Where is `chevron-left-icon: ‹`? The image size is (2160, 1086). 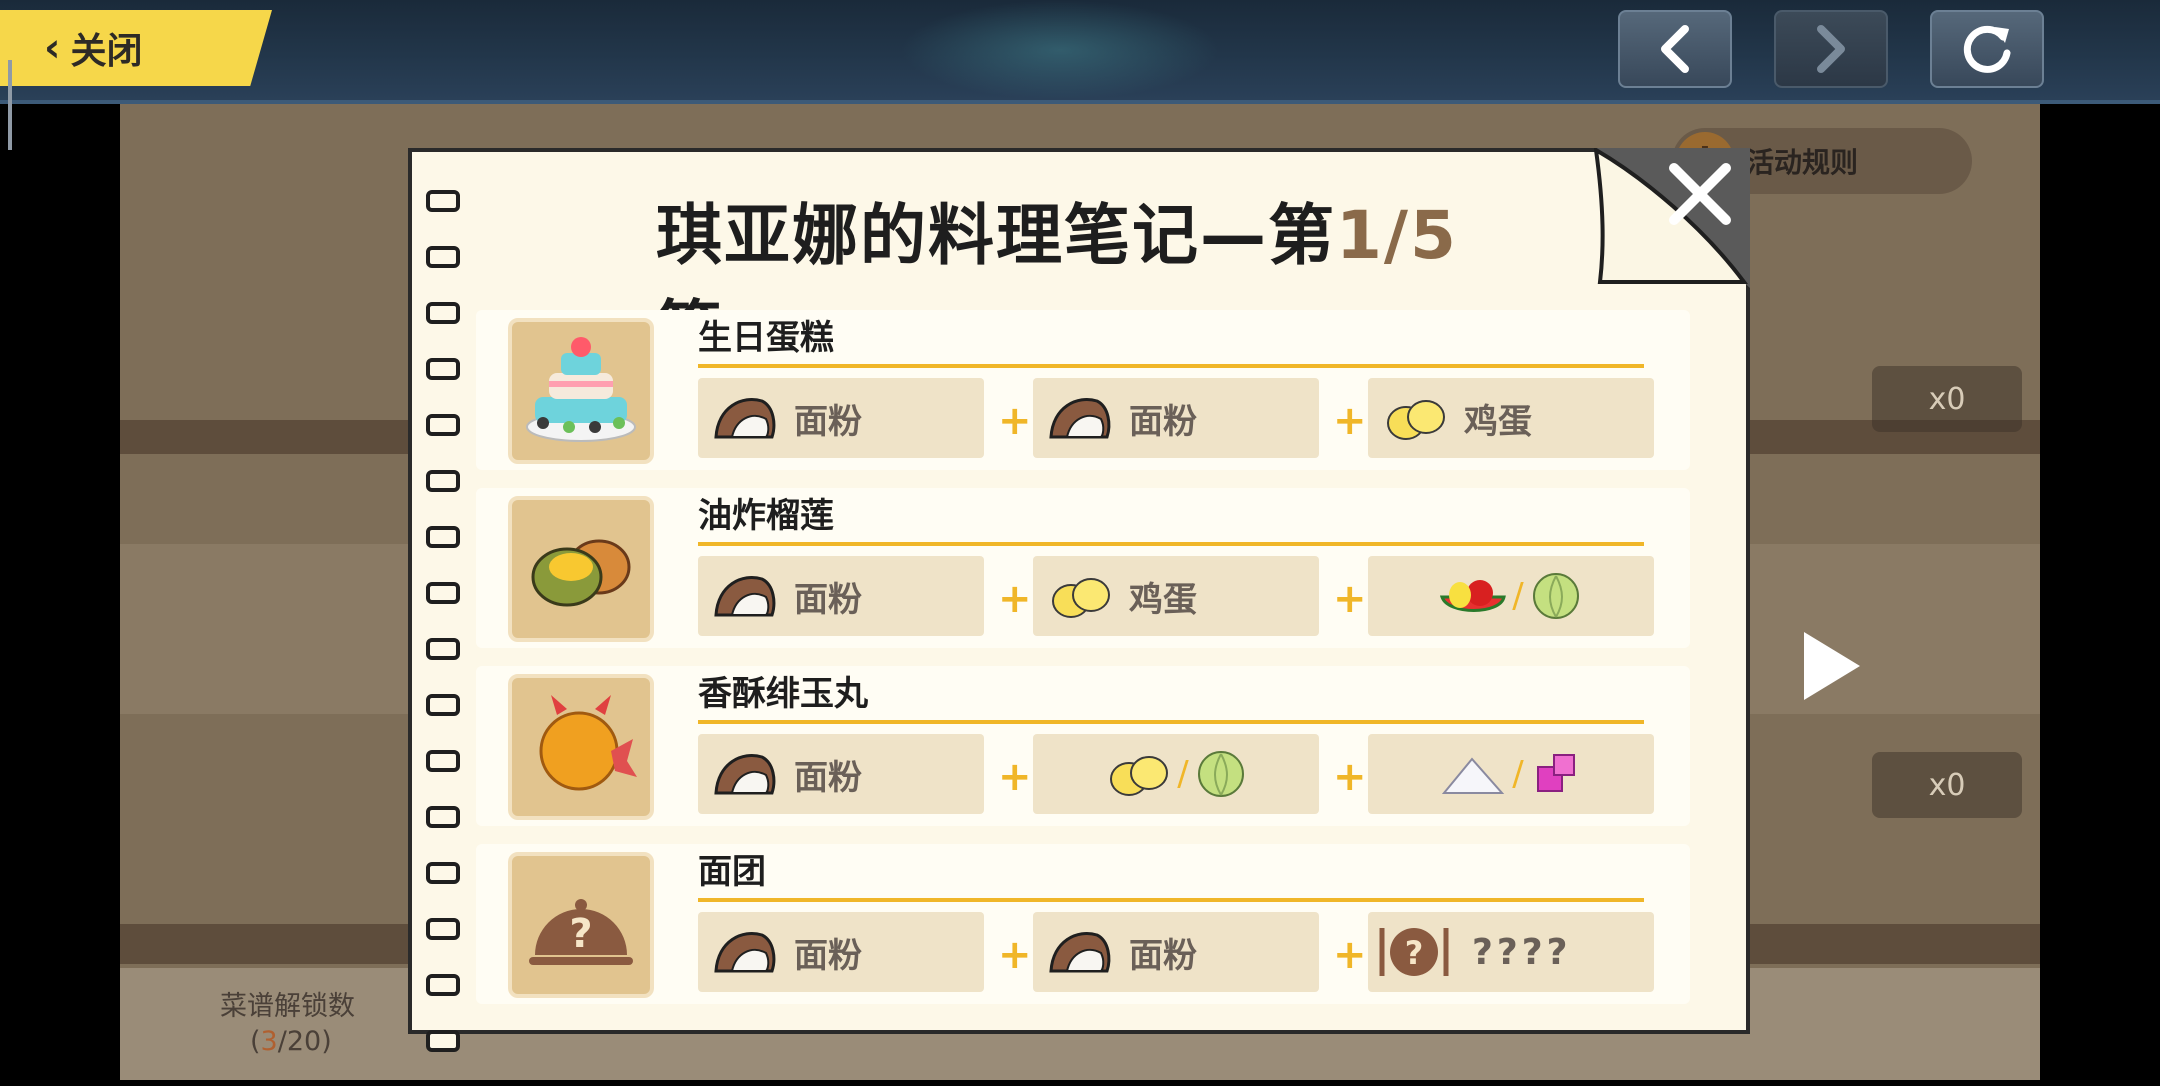 chevron-left-icon: ‹ is located at coordinates (52, 48).